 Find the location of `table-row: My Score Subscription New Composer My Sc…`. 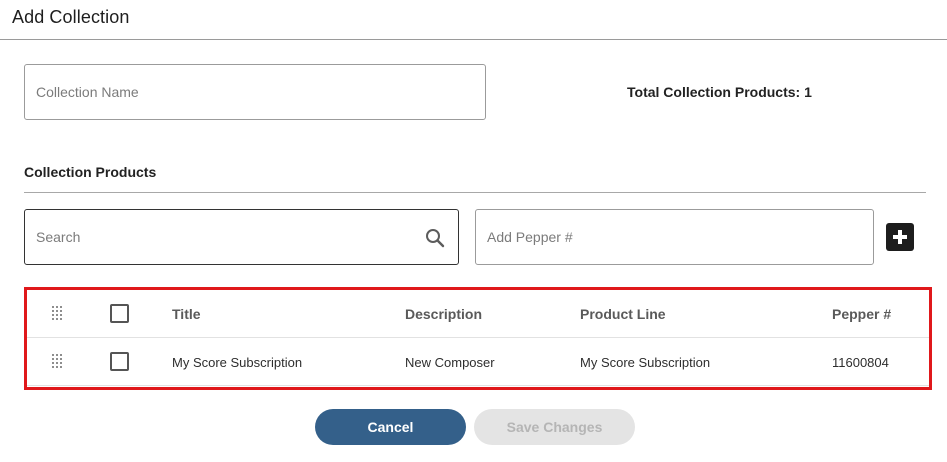

table-row: My Score Subscription New Composer My Sc… is located at coordinates (478, 362).